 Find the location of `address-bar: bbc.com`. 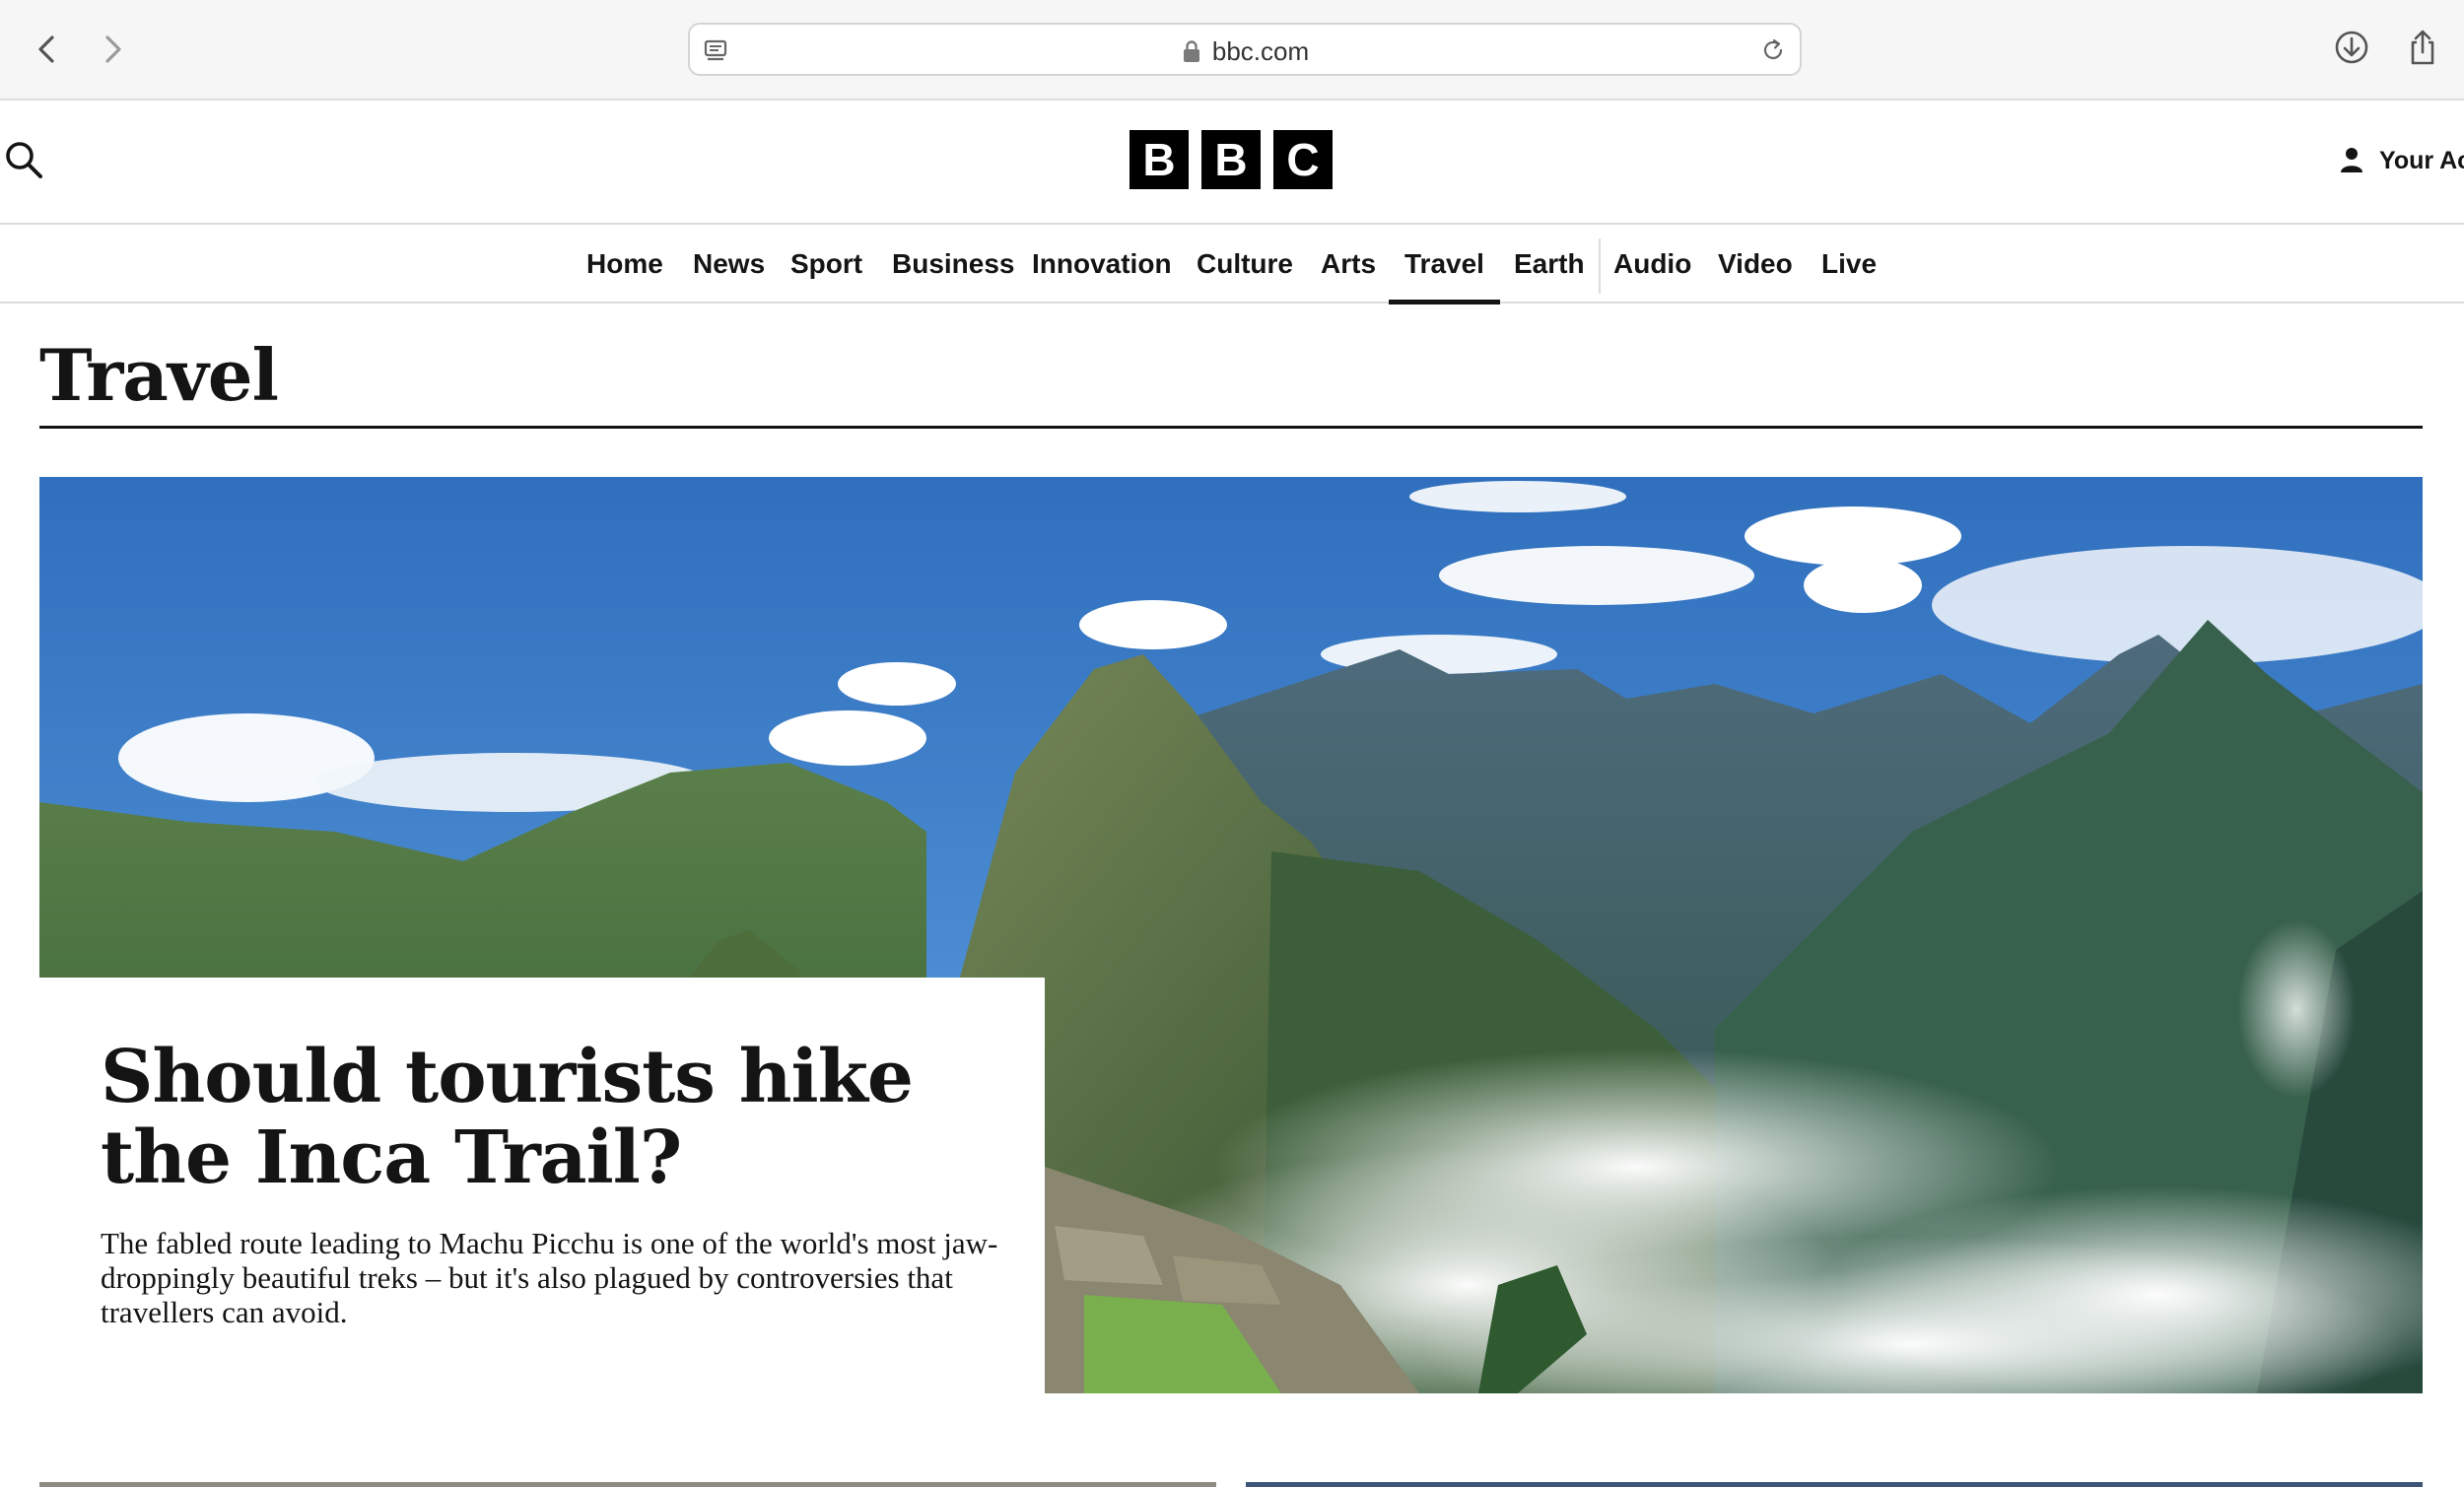

address-bar: bbc.com is located at coordinates (1245, 49).